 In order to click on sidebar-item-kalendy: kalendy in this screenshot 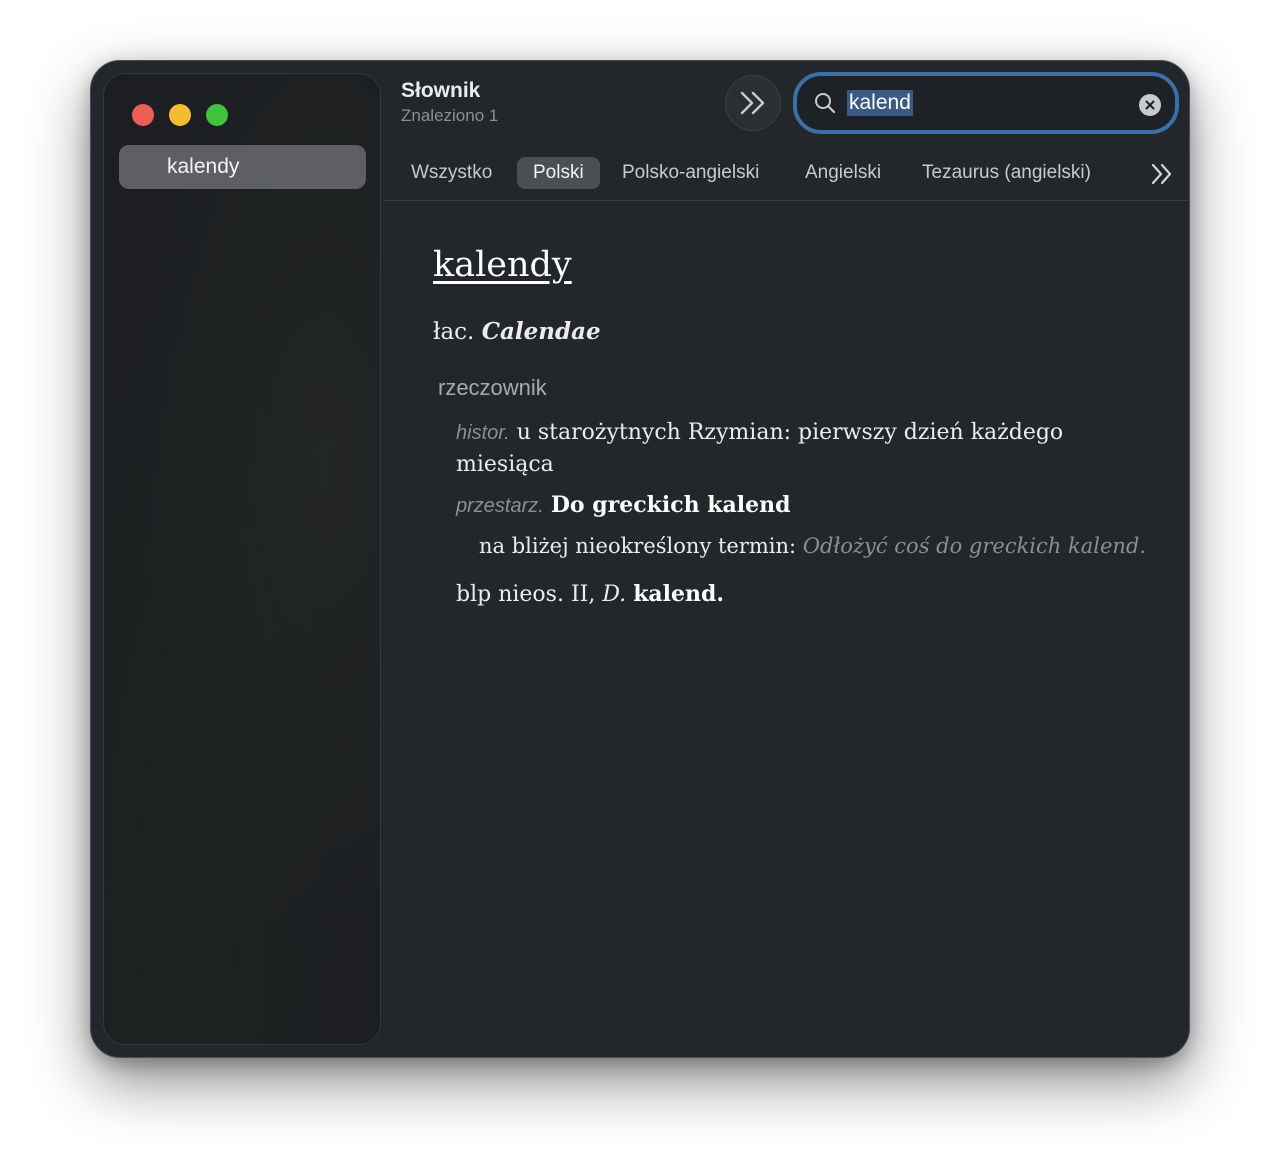, I will do `click(242, 167)`.